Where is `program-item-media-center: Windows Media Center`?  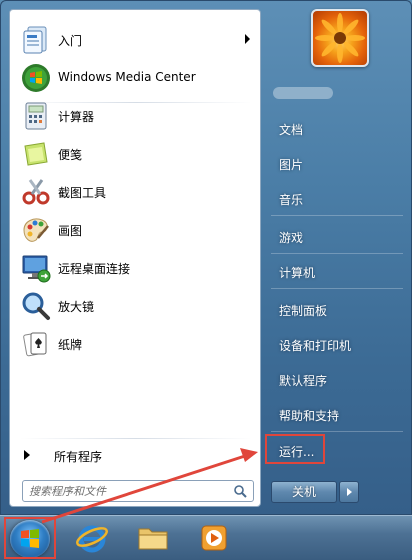 program-item-media-center: Windows Media Center is located at coordinates (136, 78).